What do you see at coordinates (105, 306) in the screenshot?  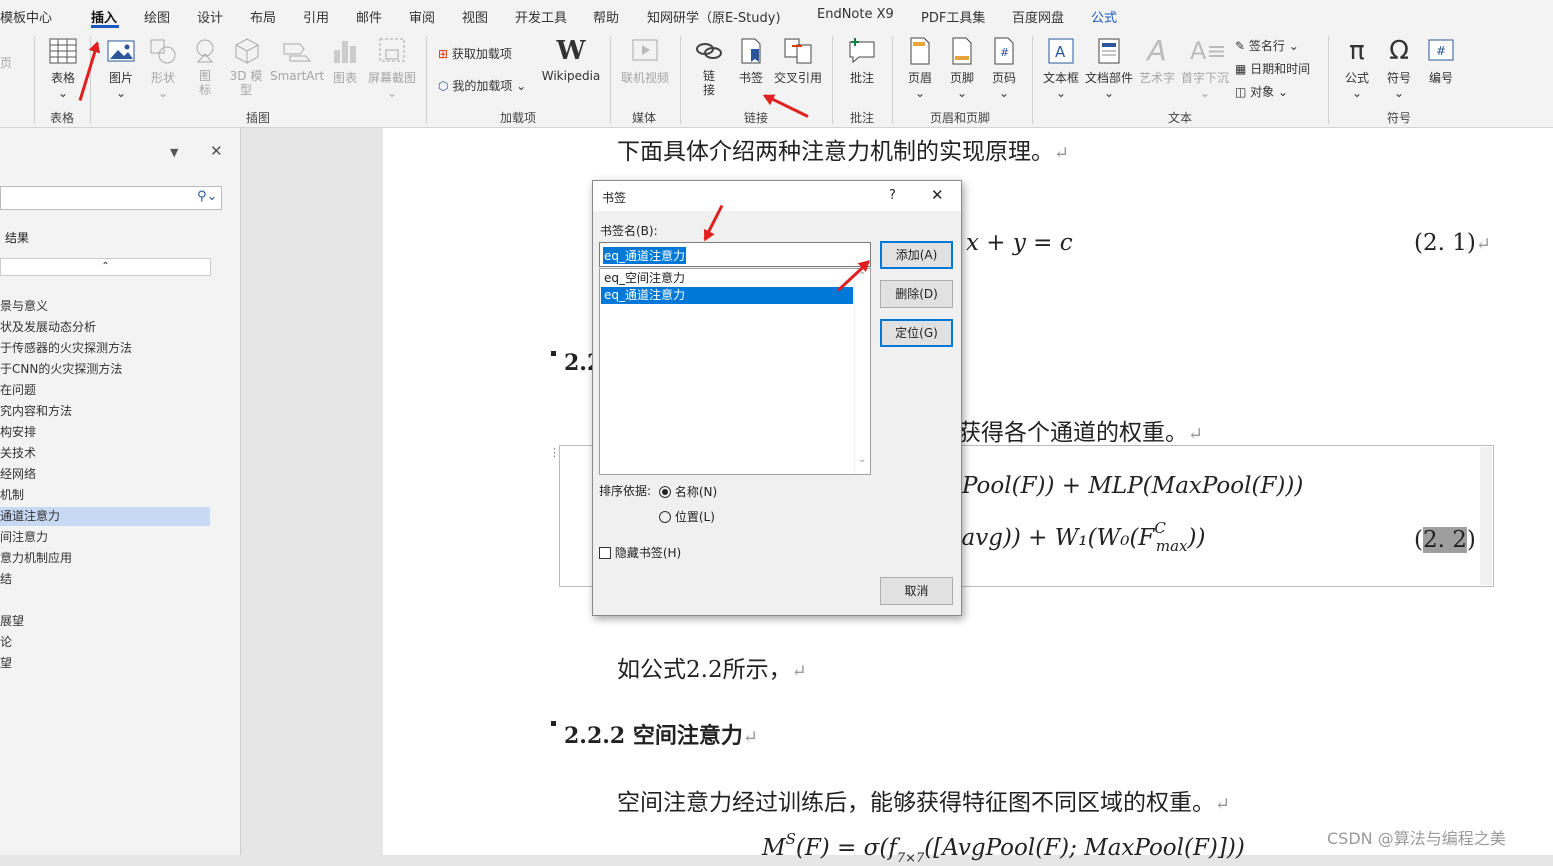 I see `nav-heading-item: 景与意义` at bounding box center [105, 306].